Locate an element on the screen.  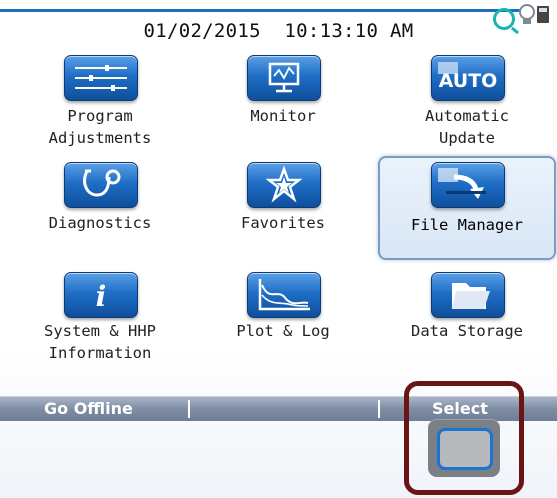
tile-file-manager: File Manager is located at coordinates (467, 208).